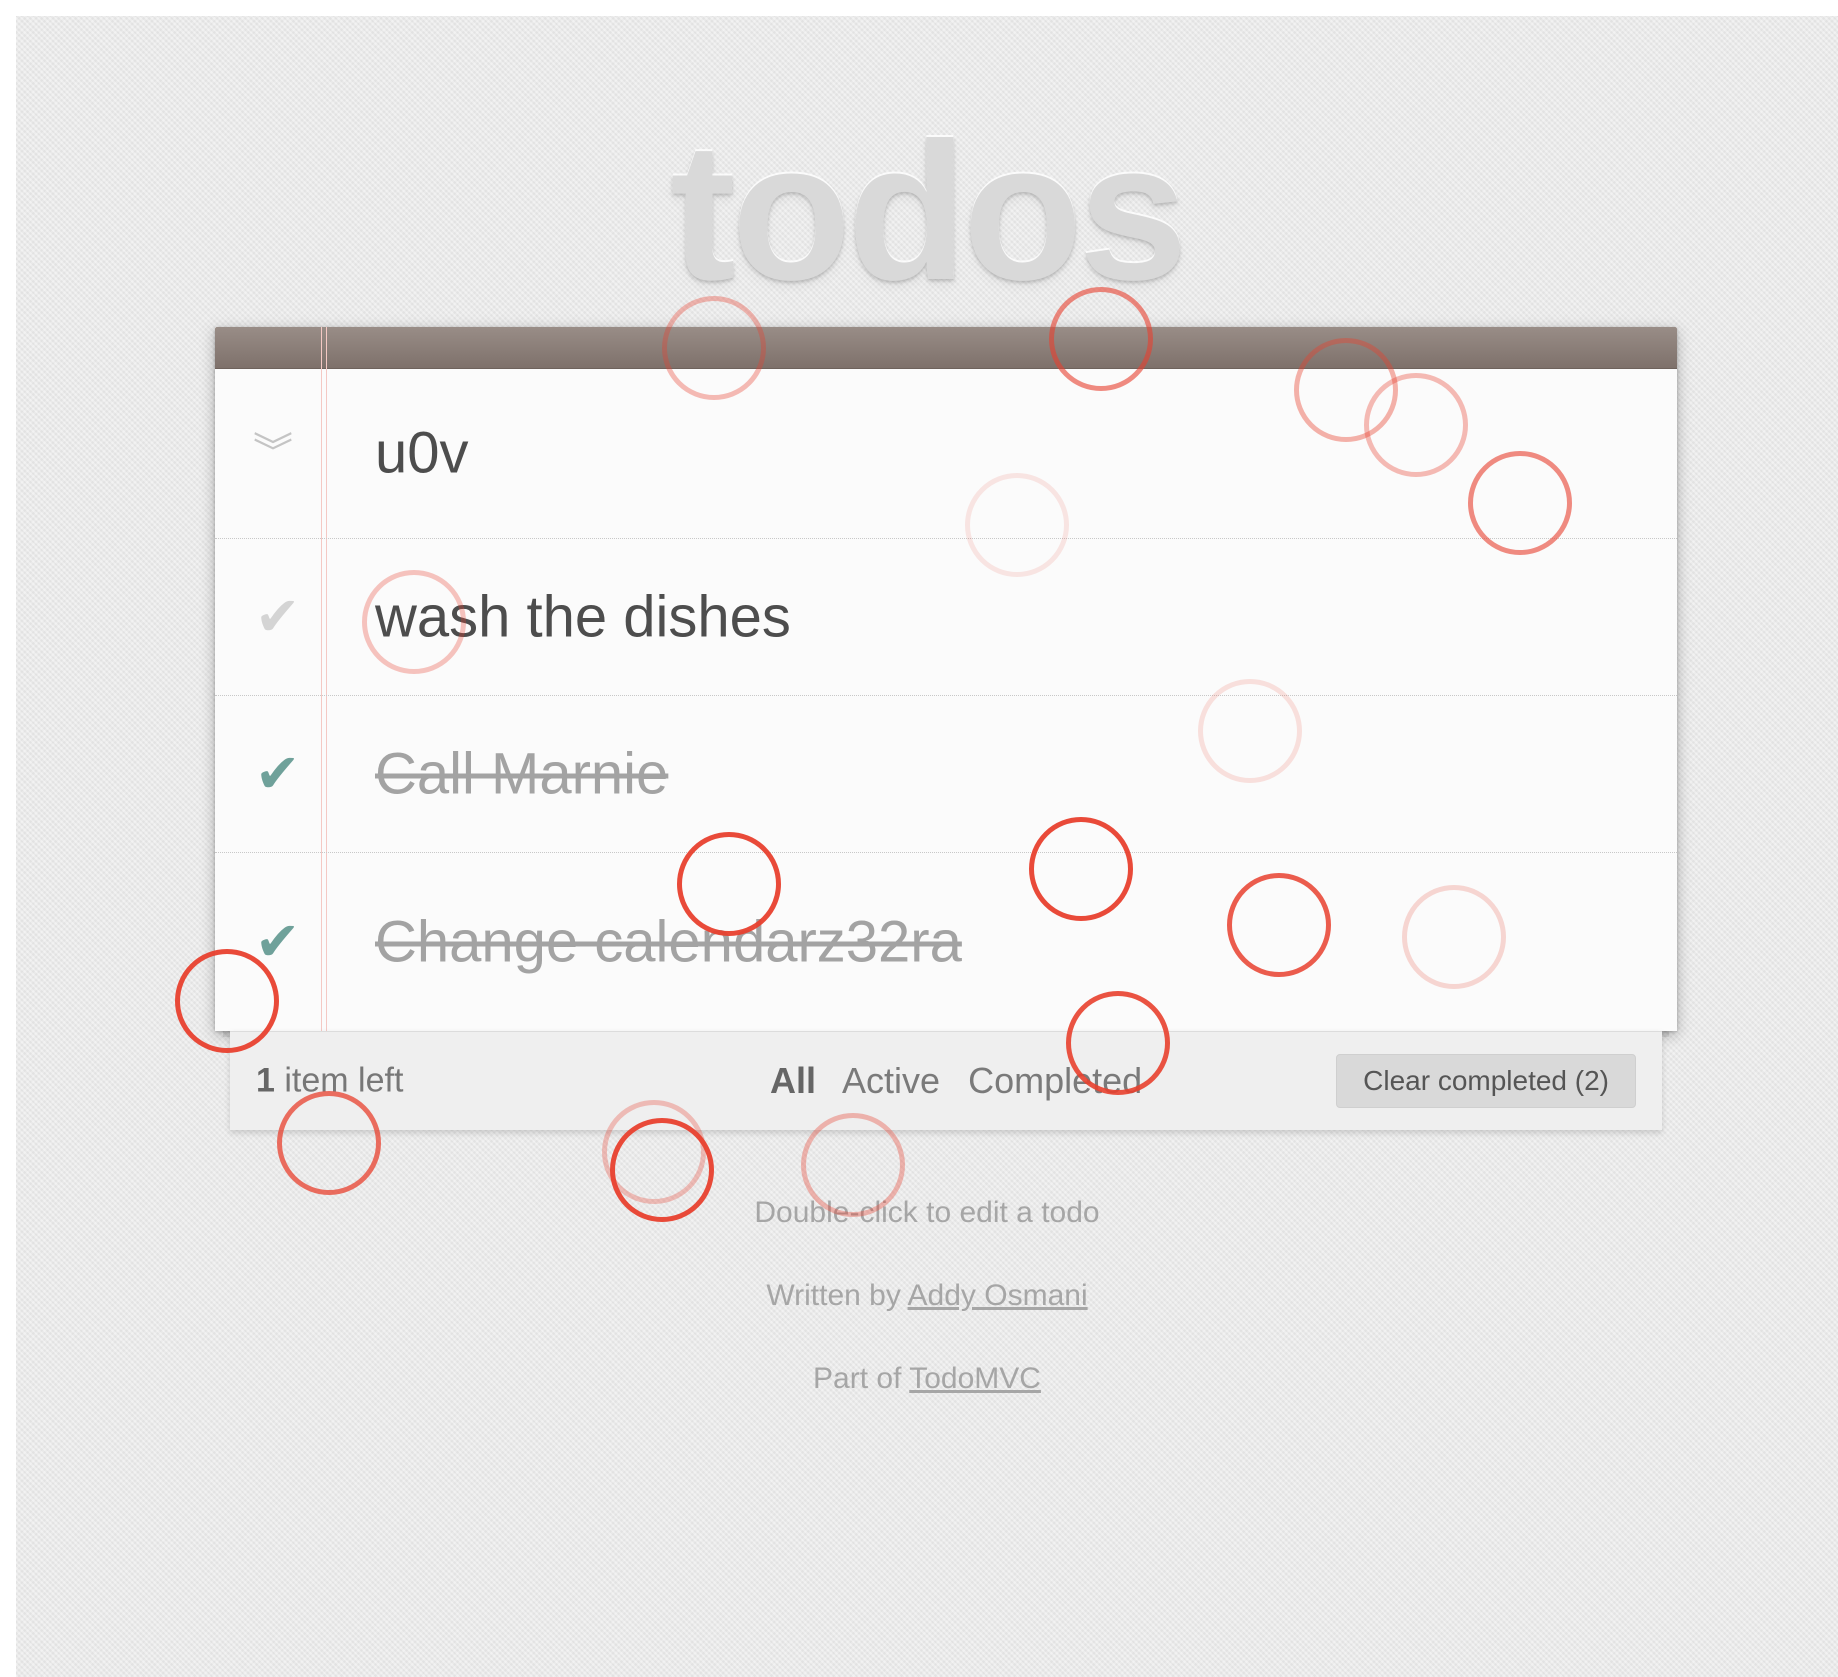 This screenshot has height=1677, width=1838. Describe the element at coordinates (946, 617) in the screenshot. I see `todo-item: ✔ wash the dishes` at that location.